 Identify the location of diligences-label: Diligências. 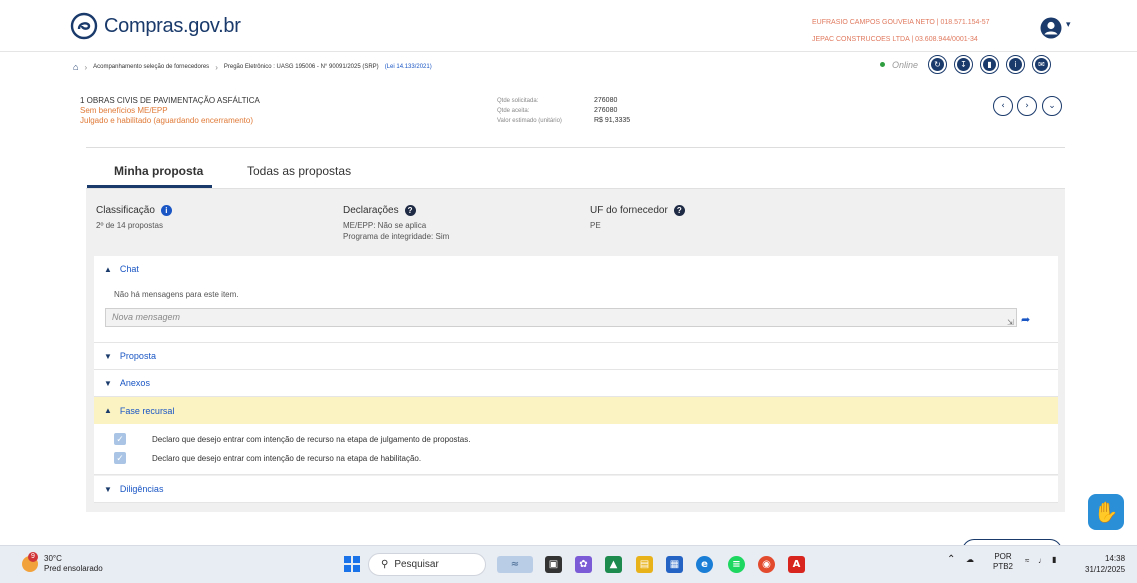
(141, 489).